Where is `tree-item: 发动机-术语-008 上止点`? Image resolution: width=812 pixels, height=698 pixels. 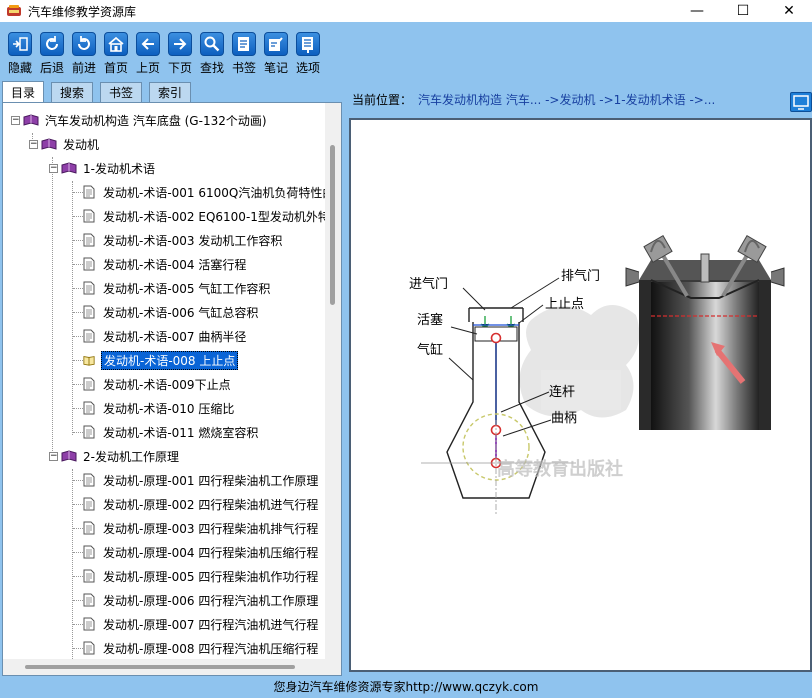 tree-item: 发动机-术语-008 上止点 is located at coordinates (161, 360).